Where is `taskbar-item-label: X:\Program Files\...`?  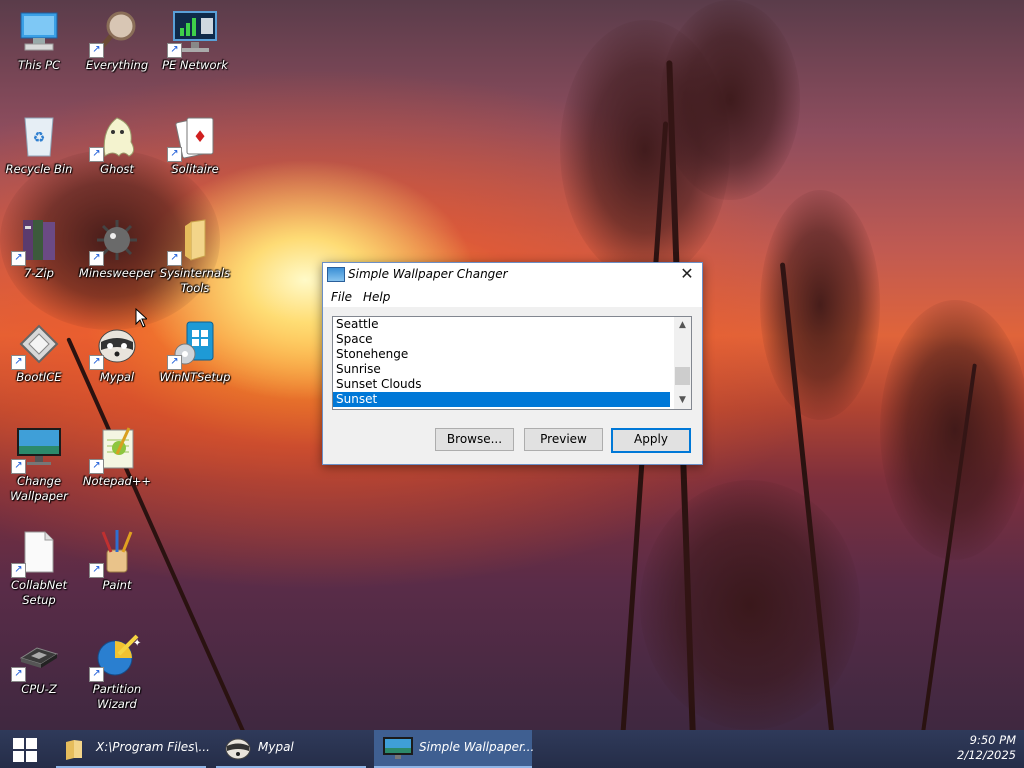 taskbar-item-label: X:\Program Files\... is located at coordinates (153, 747).